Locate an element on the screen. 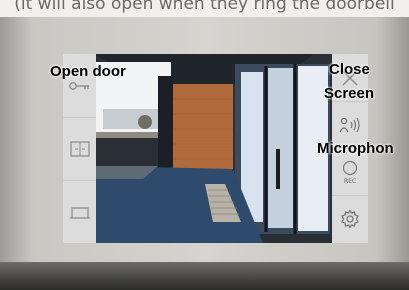 The width and height of the screenshot is (409, 290). settings-button is located at coordinates (350, 219).